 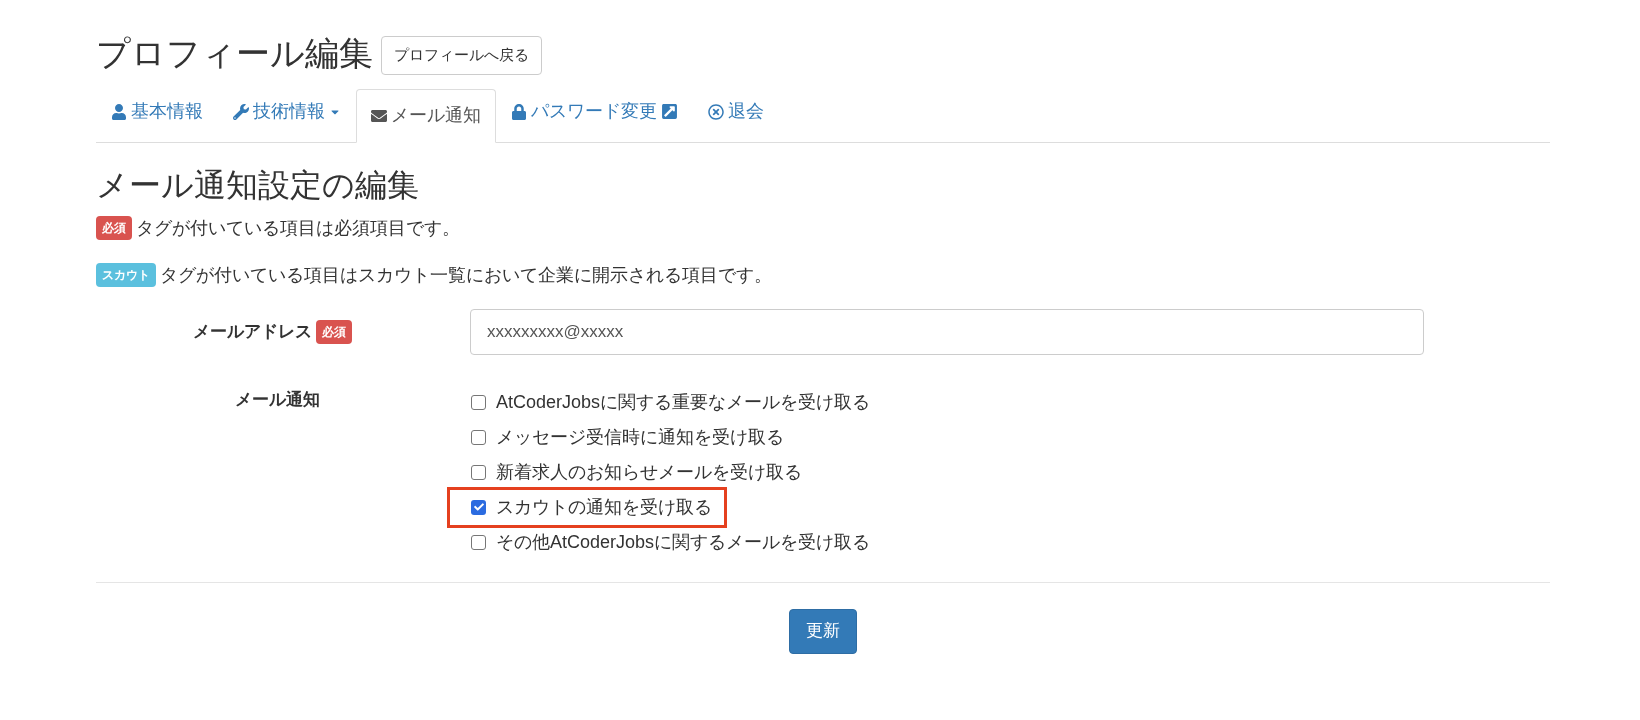 What do you see at coordinates (649, 472) in the screenshot?
I see `option-label: 新着求人のお知らせメールを受け取る` at bounding box center [649, 472].